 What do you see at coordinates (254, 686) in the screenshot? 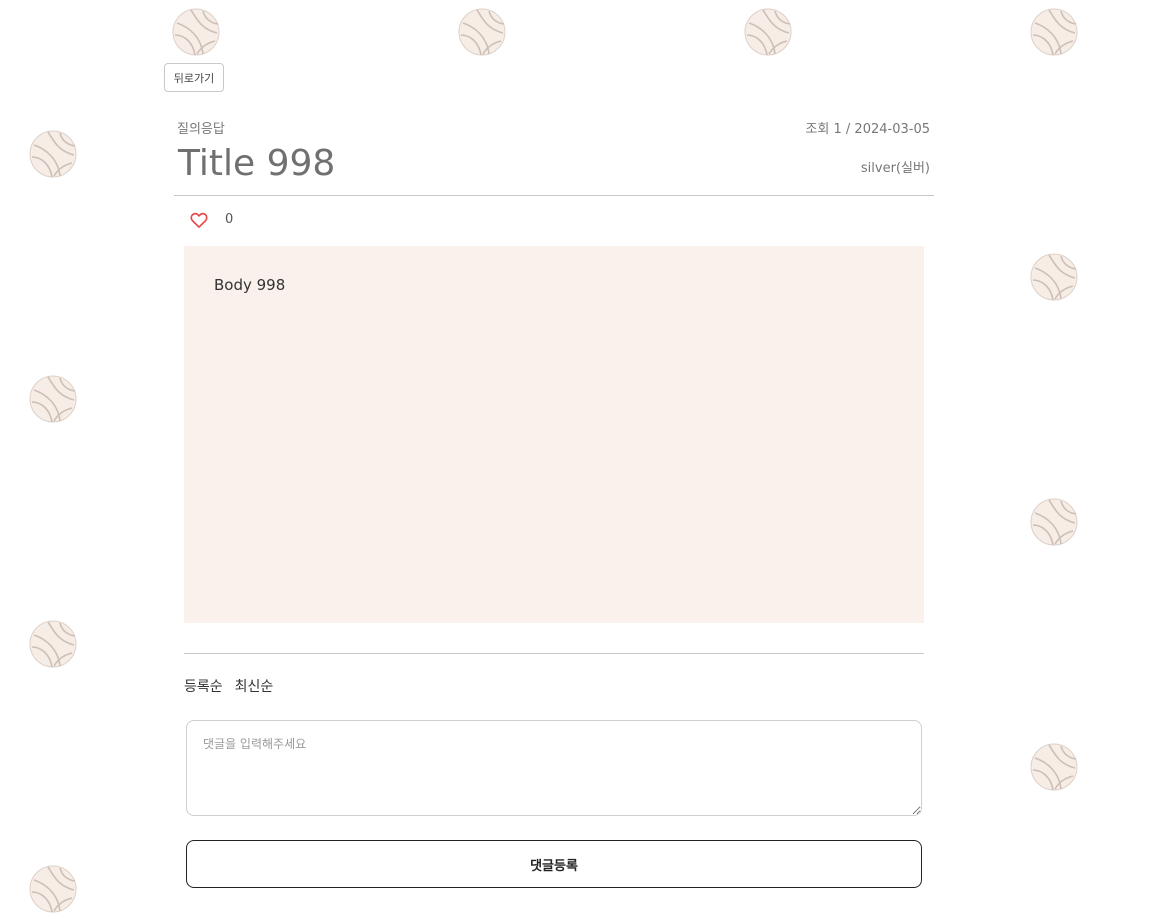
I see `sort-newest-tab: 최신순` at bounding box center [254, 686].